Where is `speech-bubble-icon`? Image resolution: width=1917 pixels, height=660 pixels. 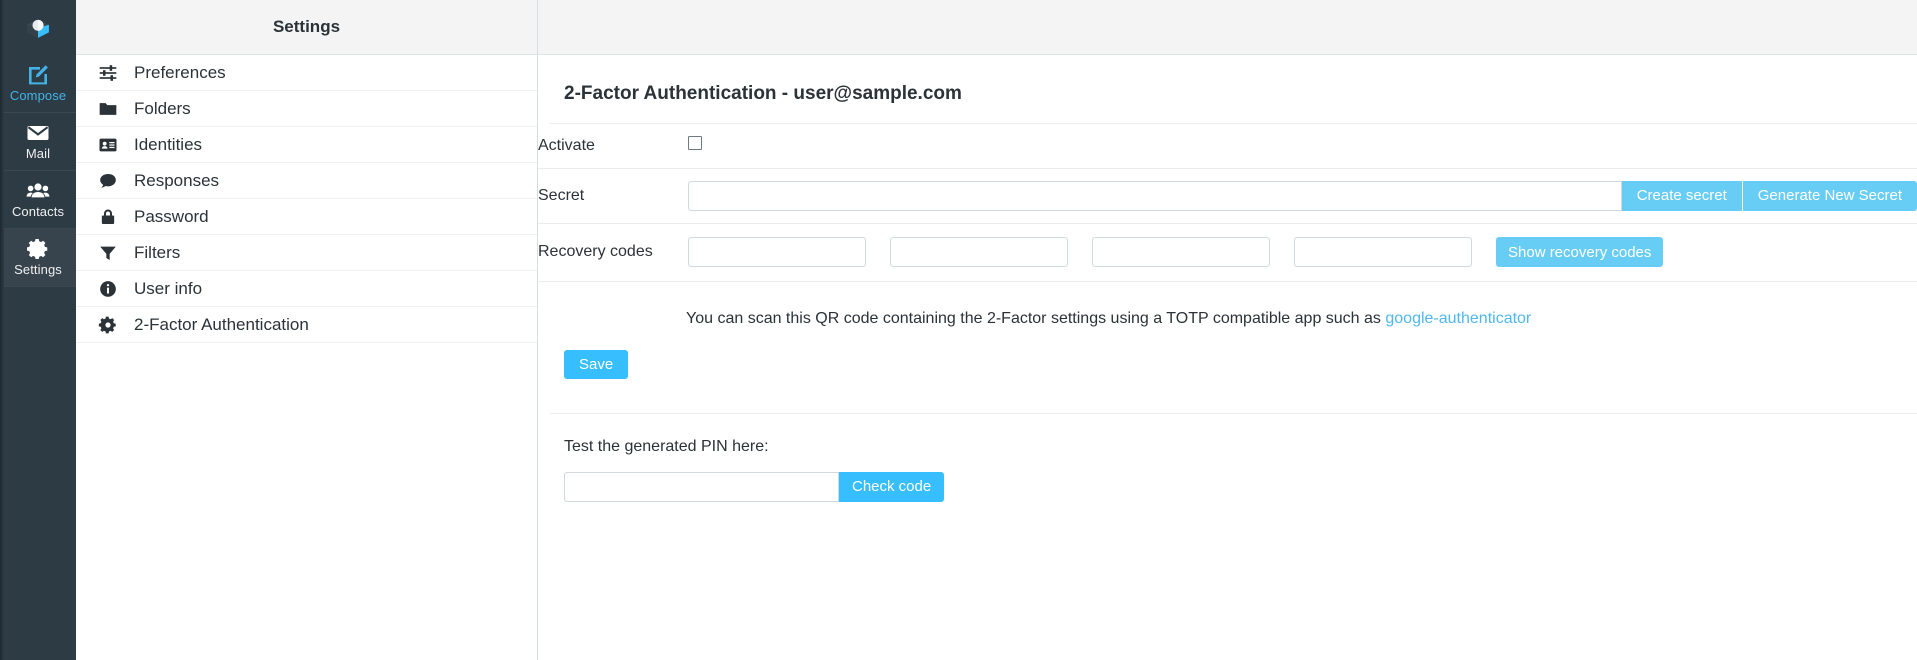
speech-bubble-icon is located at coordinates (108, 180).